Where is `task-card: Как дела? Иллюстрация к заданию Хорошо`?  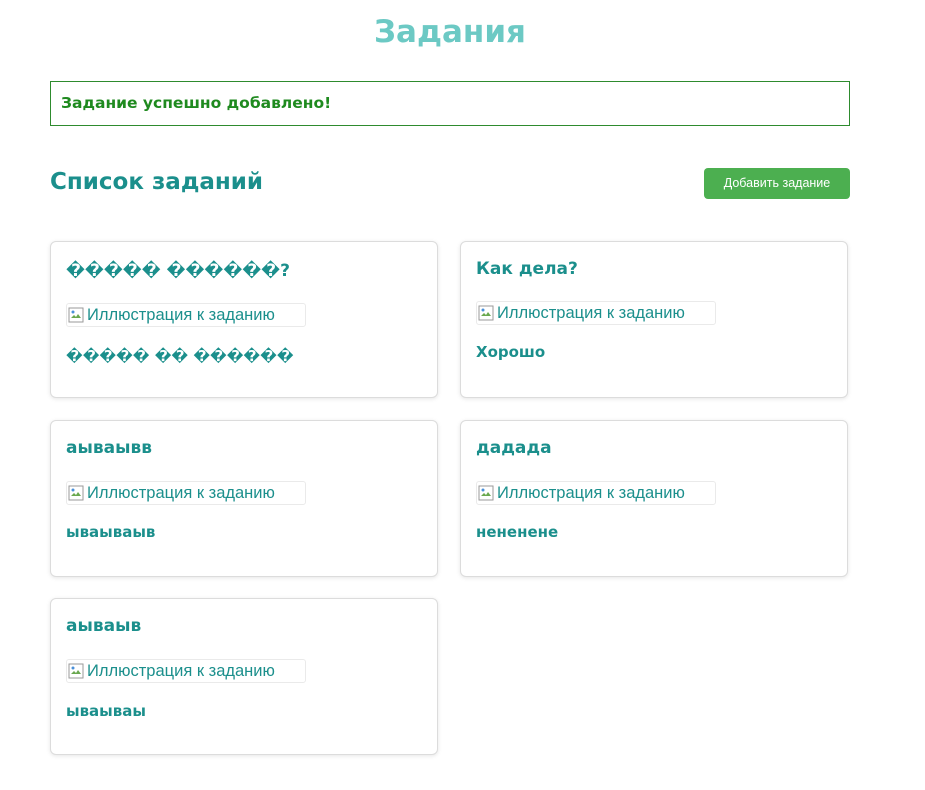
task-card: Как дела? Иллюстрация к заданию Хорошо is located at coordinates (654, 319).